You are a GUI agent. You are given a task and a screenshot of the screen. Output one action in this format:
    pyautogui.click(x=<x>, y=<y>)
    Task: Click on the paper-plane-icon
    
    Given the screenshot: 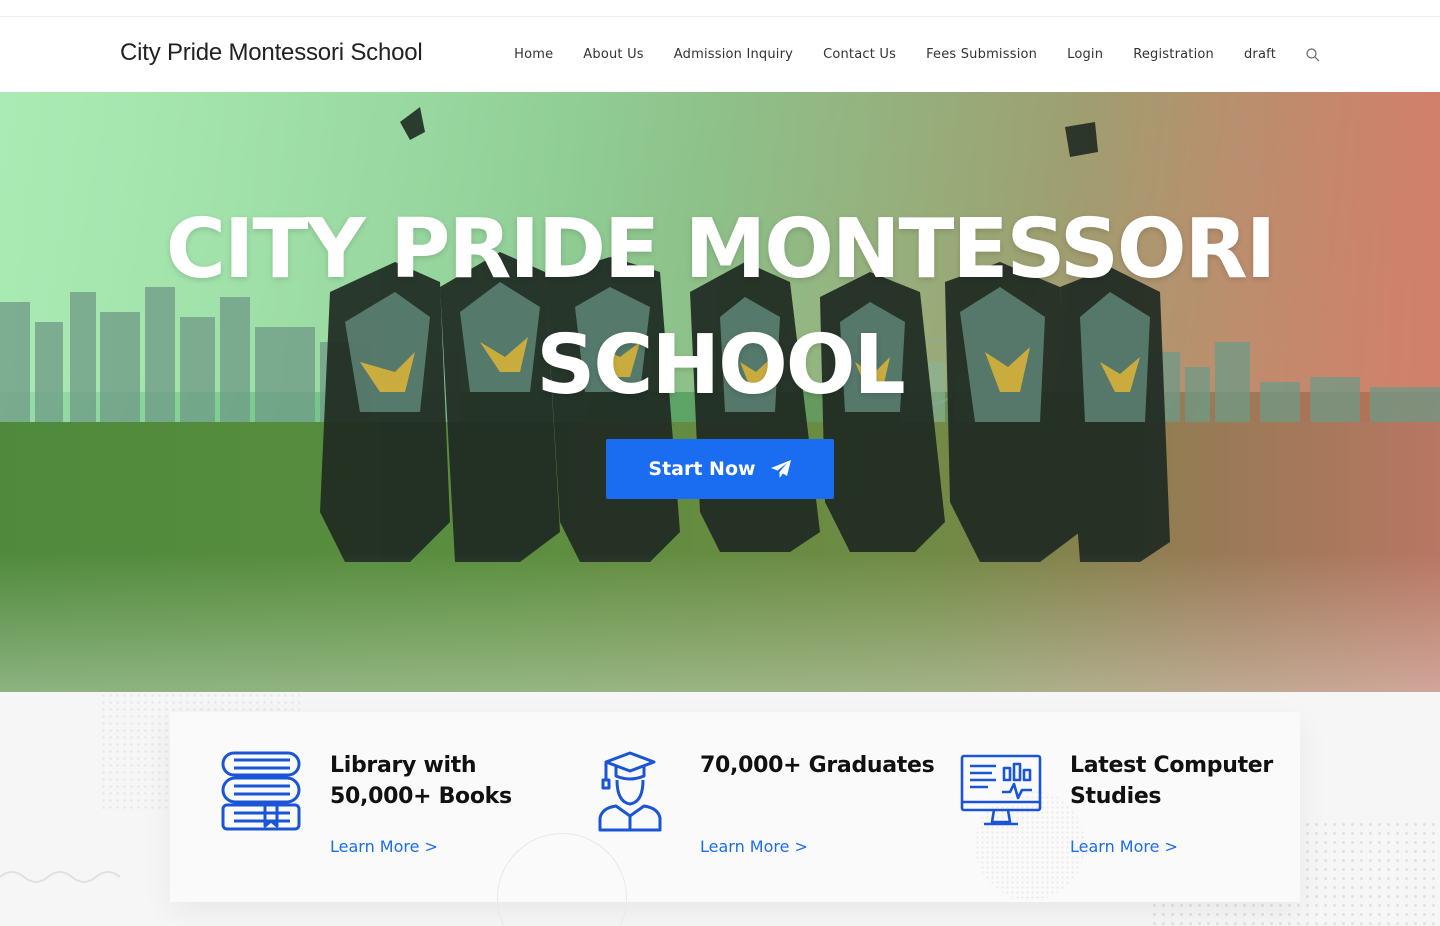 What is the action you would take?
    pyautogui.click(x=780, y=469)
    